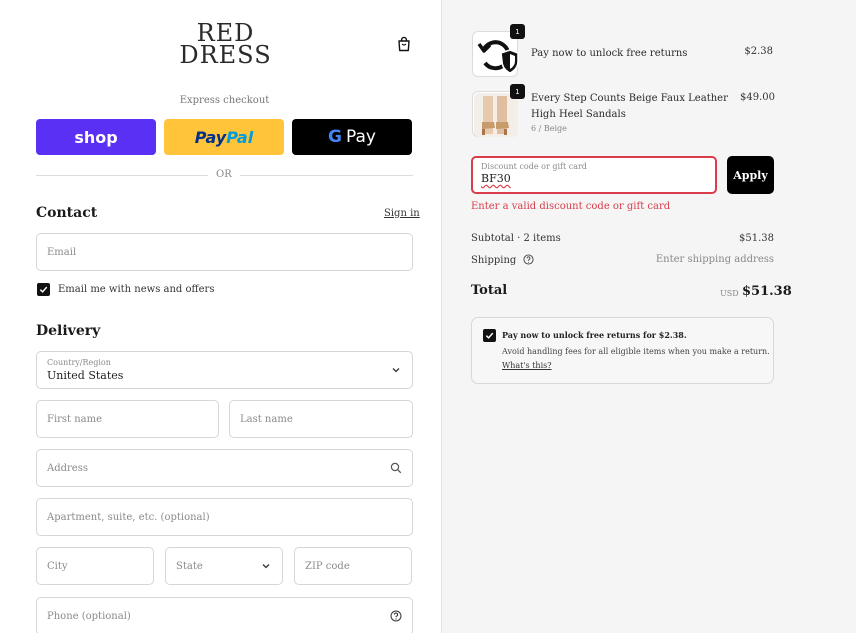 This screenshot has width=856, height=633. What do you see at coordinates (496, 178) in the screenshot?
I see `discount-code-value: BF30` at bounding box center [496, 178].